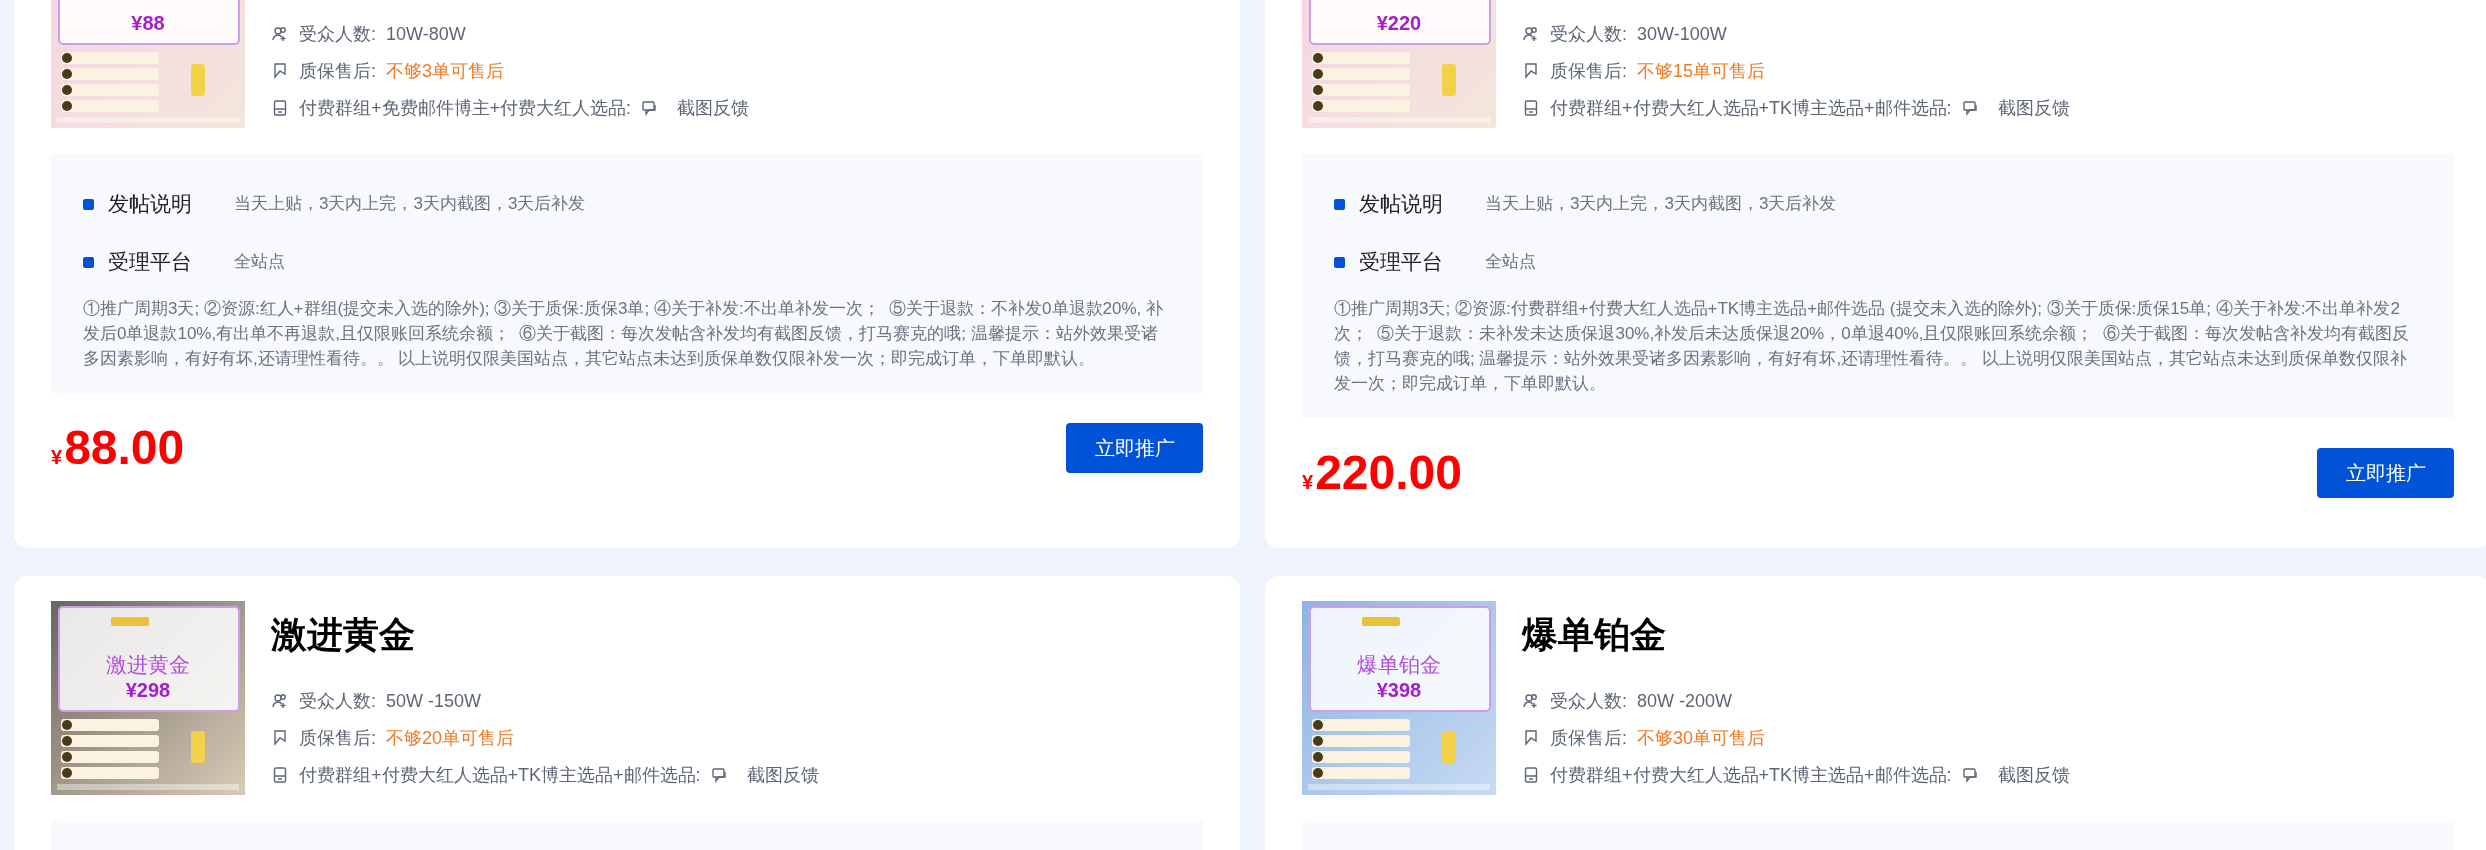 This screenshot has height=850, width=2486. Describe the element at coordinates (148, 23) in the screenshot. I see `image-price: ¥88` at that location.